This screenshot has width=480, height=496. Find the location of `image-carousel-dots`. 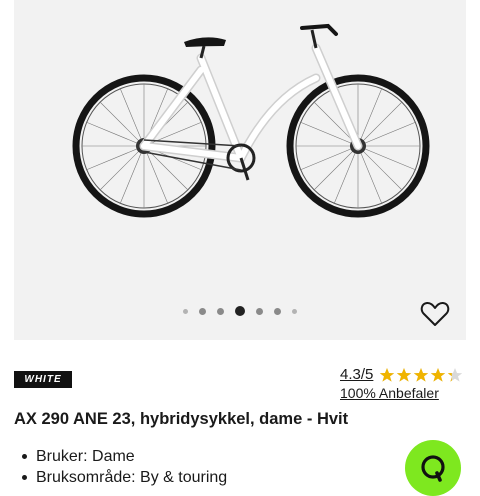

image-carousel-dots is located at coordinates (240, 311).